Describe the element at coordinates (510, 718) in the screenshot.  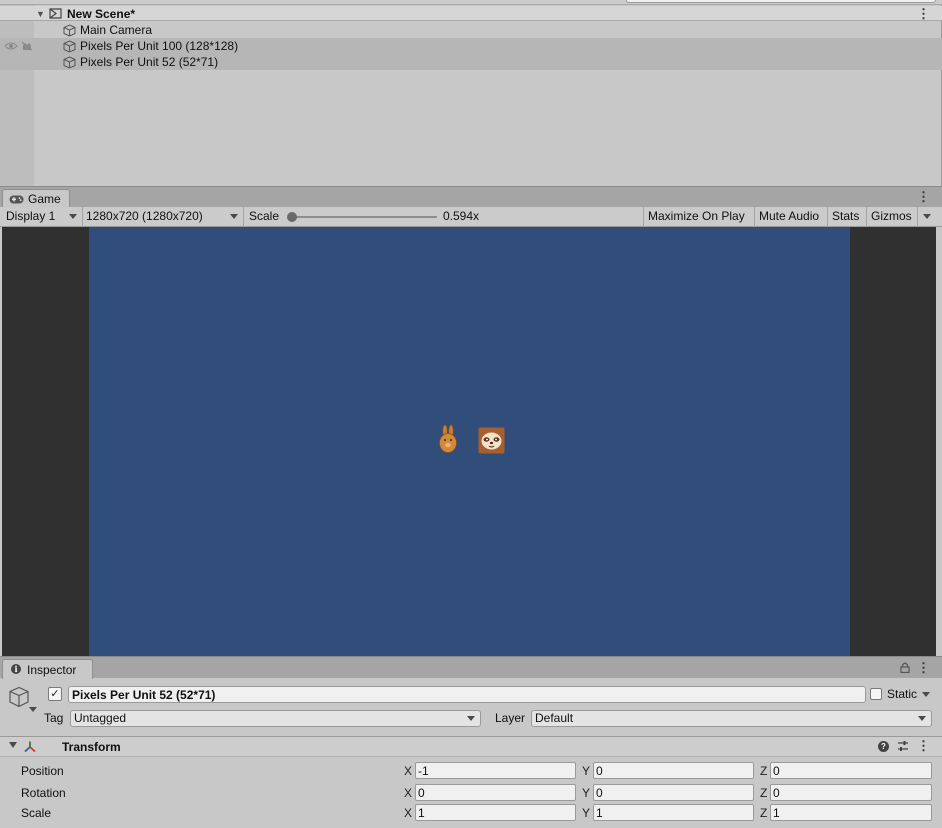
I see `layer-label: Layer` at that location.